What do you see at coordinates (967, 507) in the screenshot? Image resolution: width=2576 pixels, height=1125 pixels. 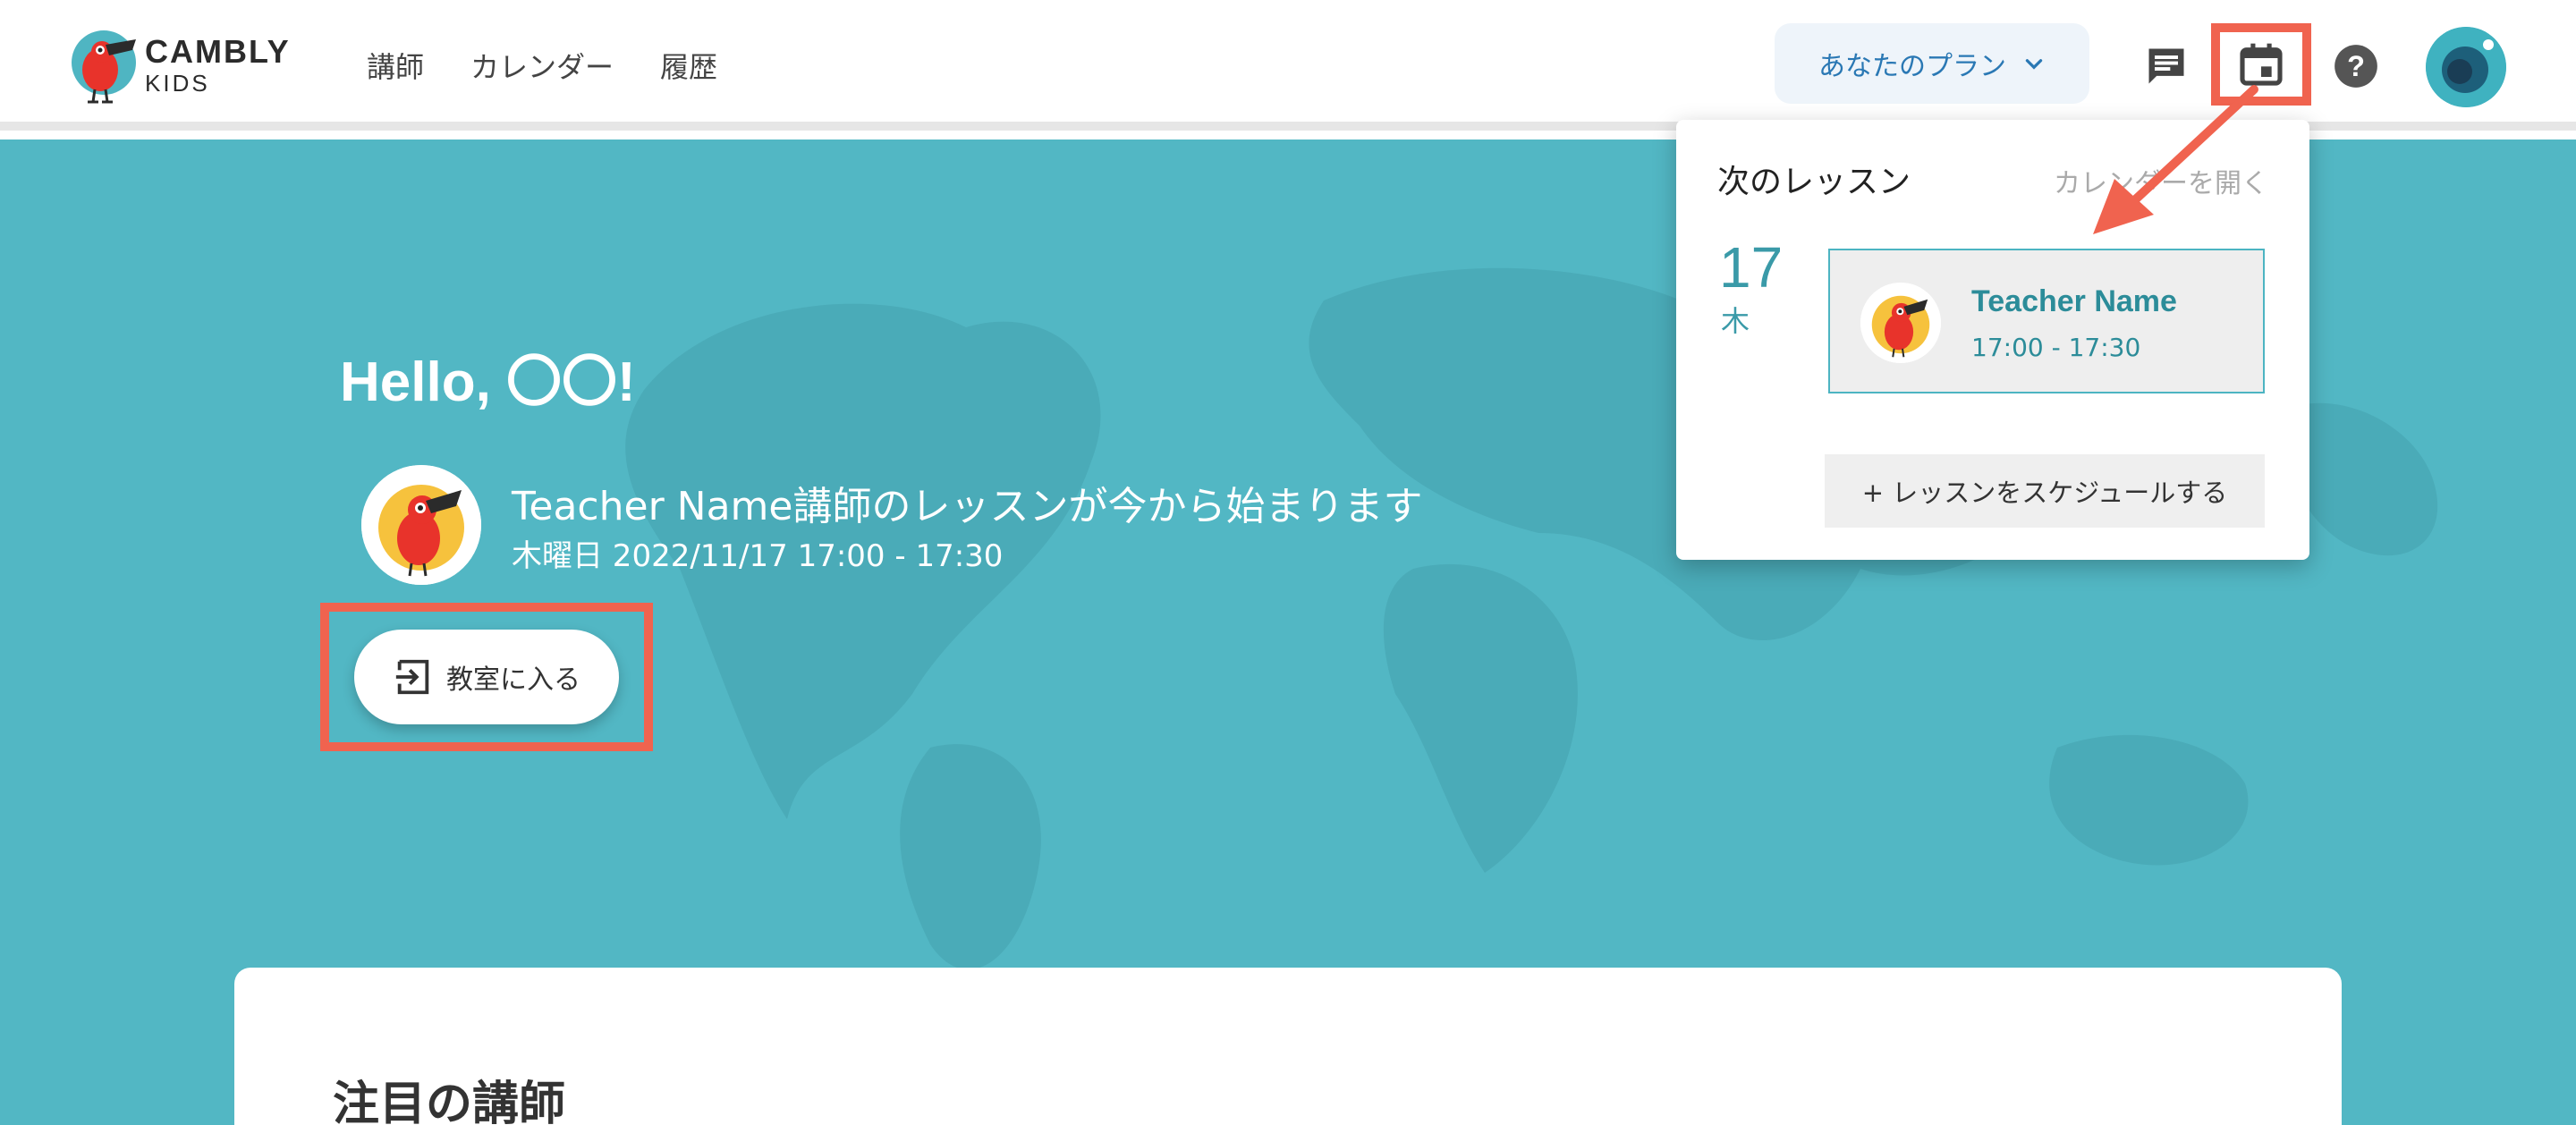 I see `lesson-start-message: Teacher Name講師のレッスンが今から始まります` at bounding box center [967, 507].